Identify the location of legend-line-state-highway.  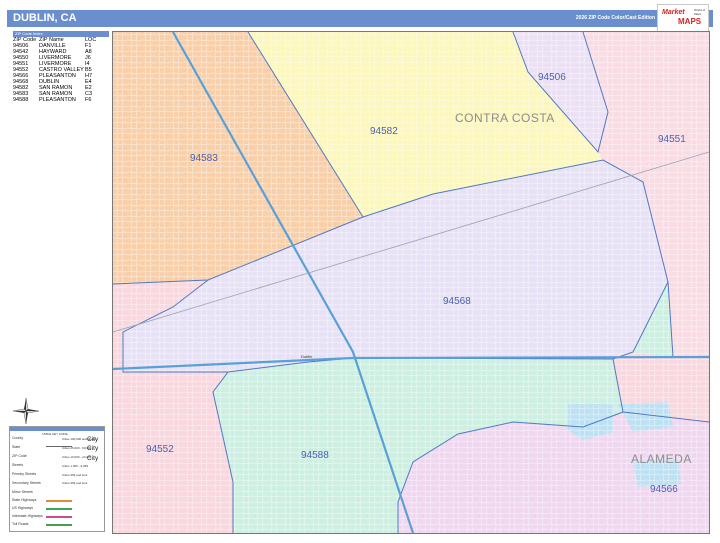
(59, 501).